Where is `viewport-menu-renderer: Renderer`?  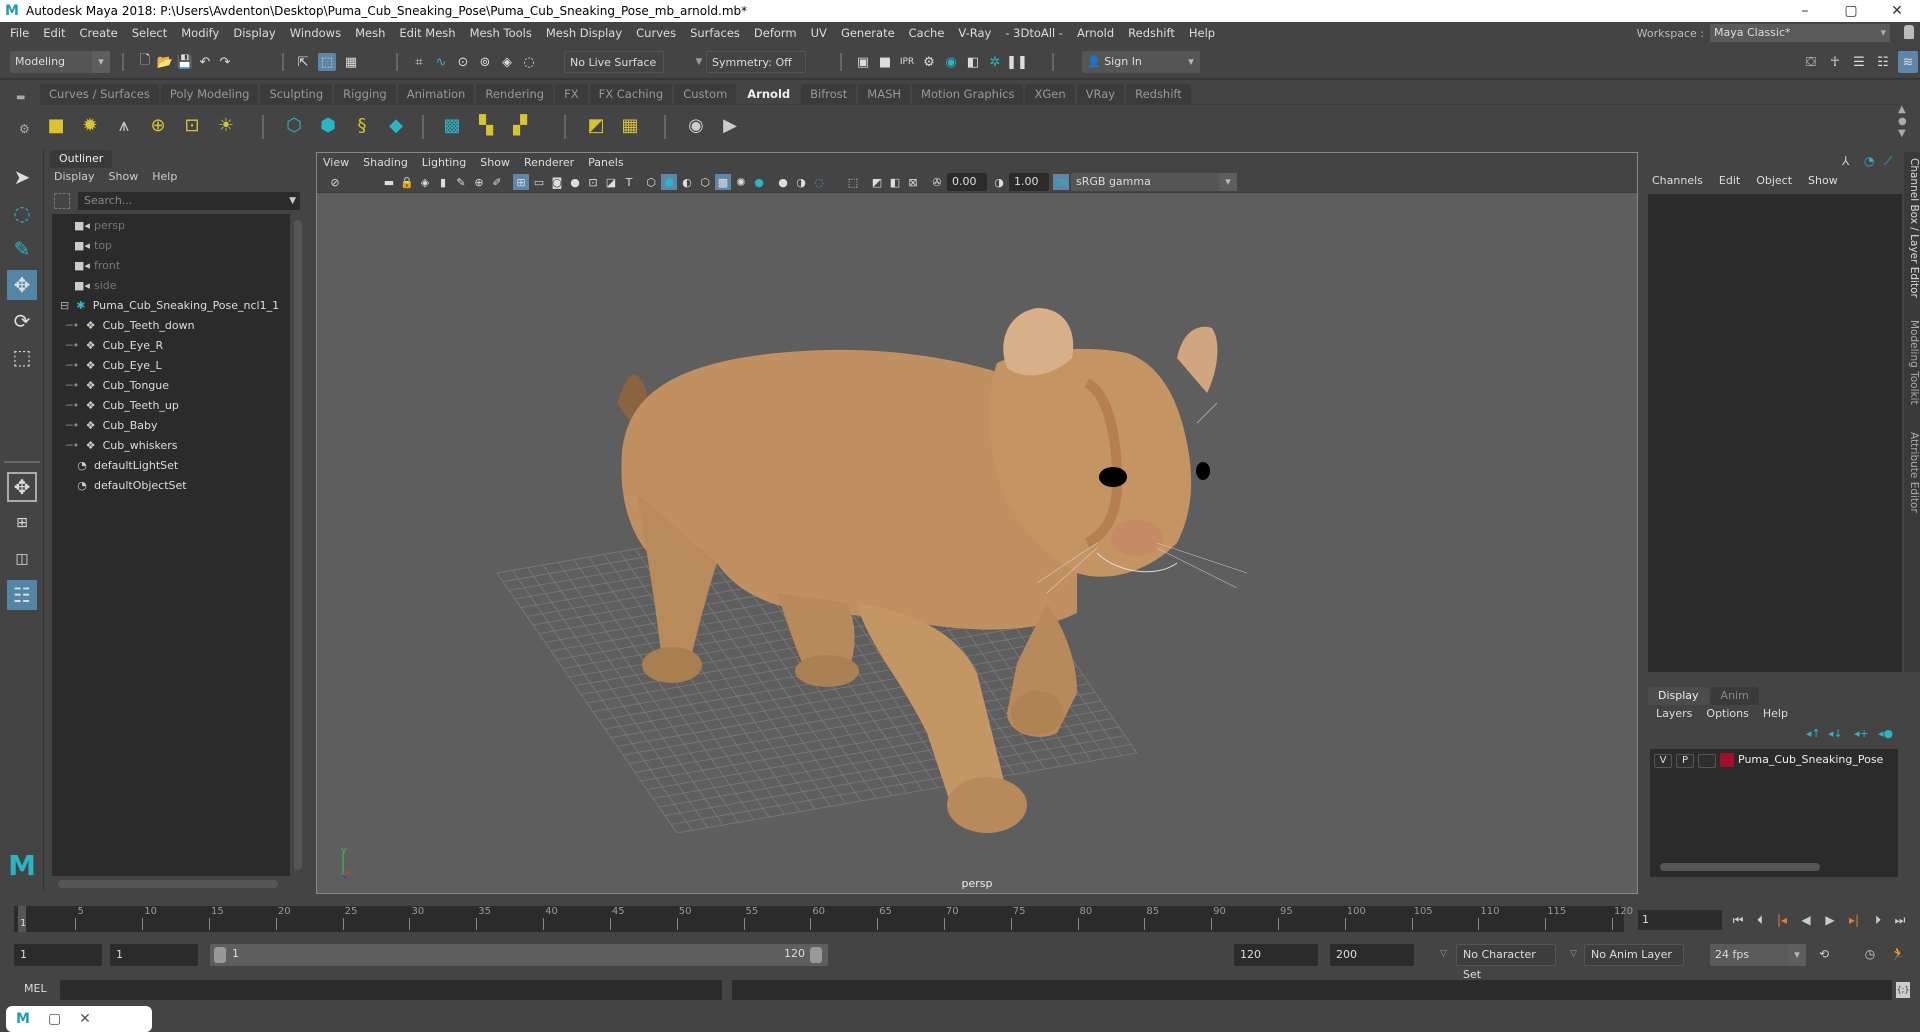 viewport-menu-renderer: Renderer is located at coordinates (549, 162).